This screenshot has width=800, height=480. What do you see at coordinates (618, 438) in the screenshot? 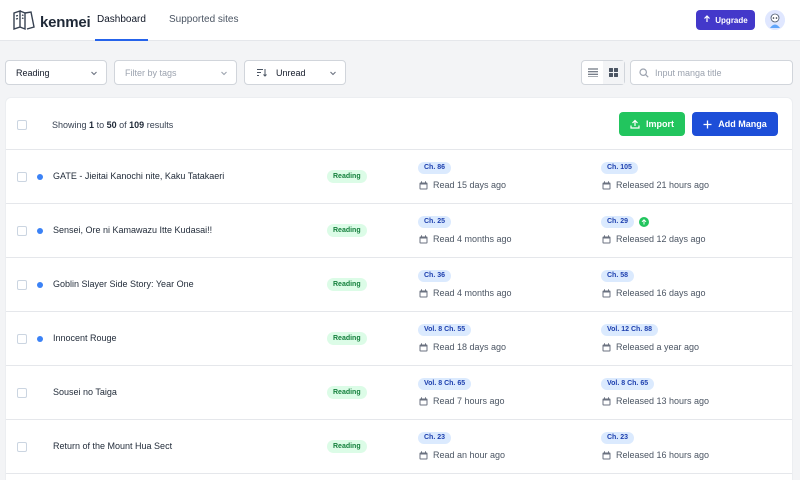
I see `latest-chapter-chip: Ch. 23` at bounding box center [618, 438].